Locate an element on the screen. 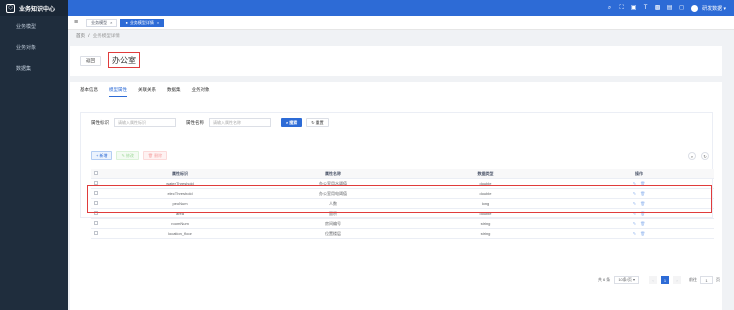  table-row: peoNum 人数 long ✎ 🗑 is located at coordinates (402, 204).